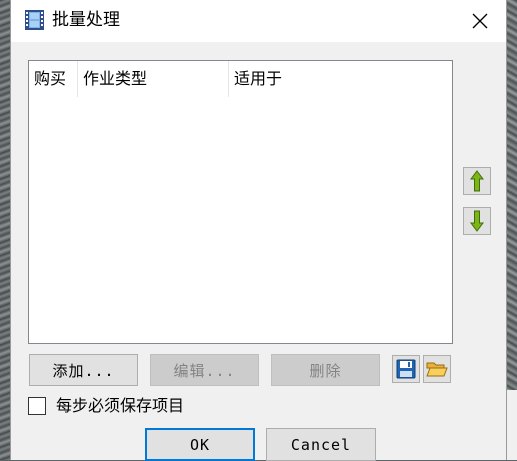  What do you see at coordinates (340, 79) in the screenshot?
I see `column-header-applies-to: 适用于` at bounding box center [340, 79].